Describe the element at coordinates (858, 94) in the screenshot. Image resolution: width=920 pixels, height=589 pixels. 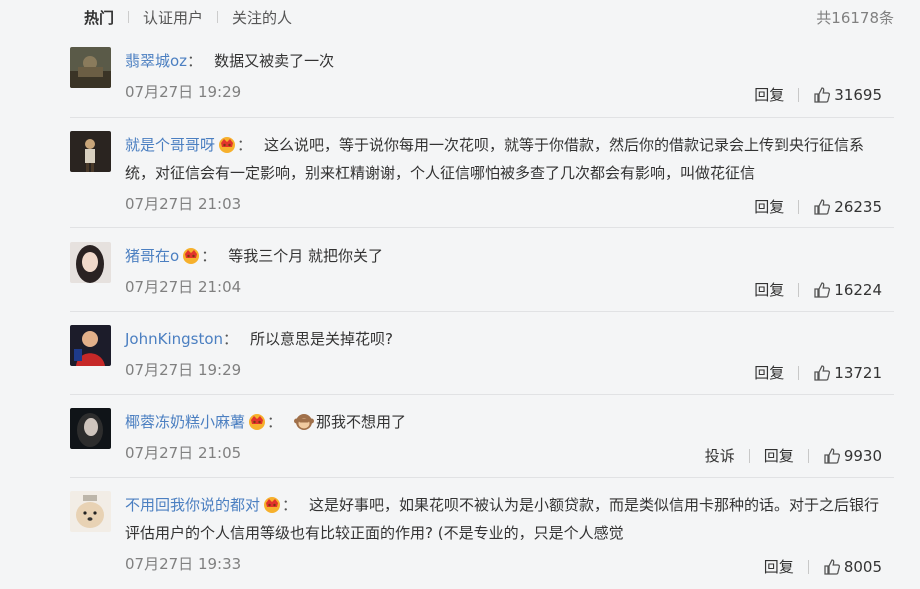
I see `like-count: 31695` at that location.